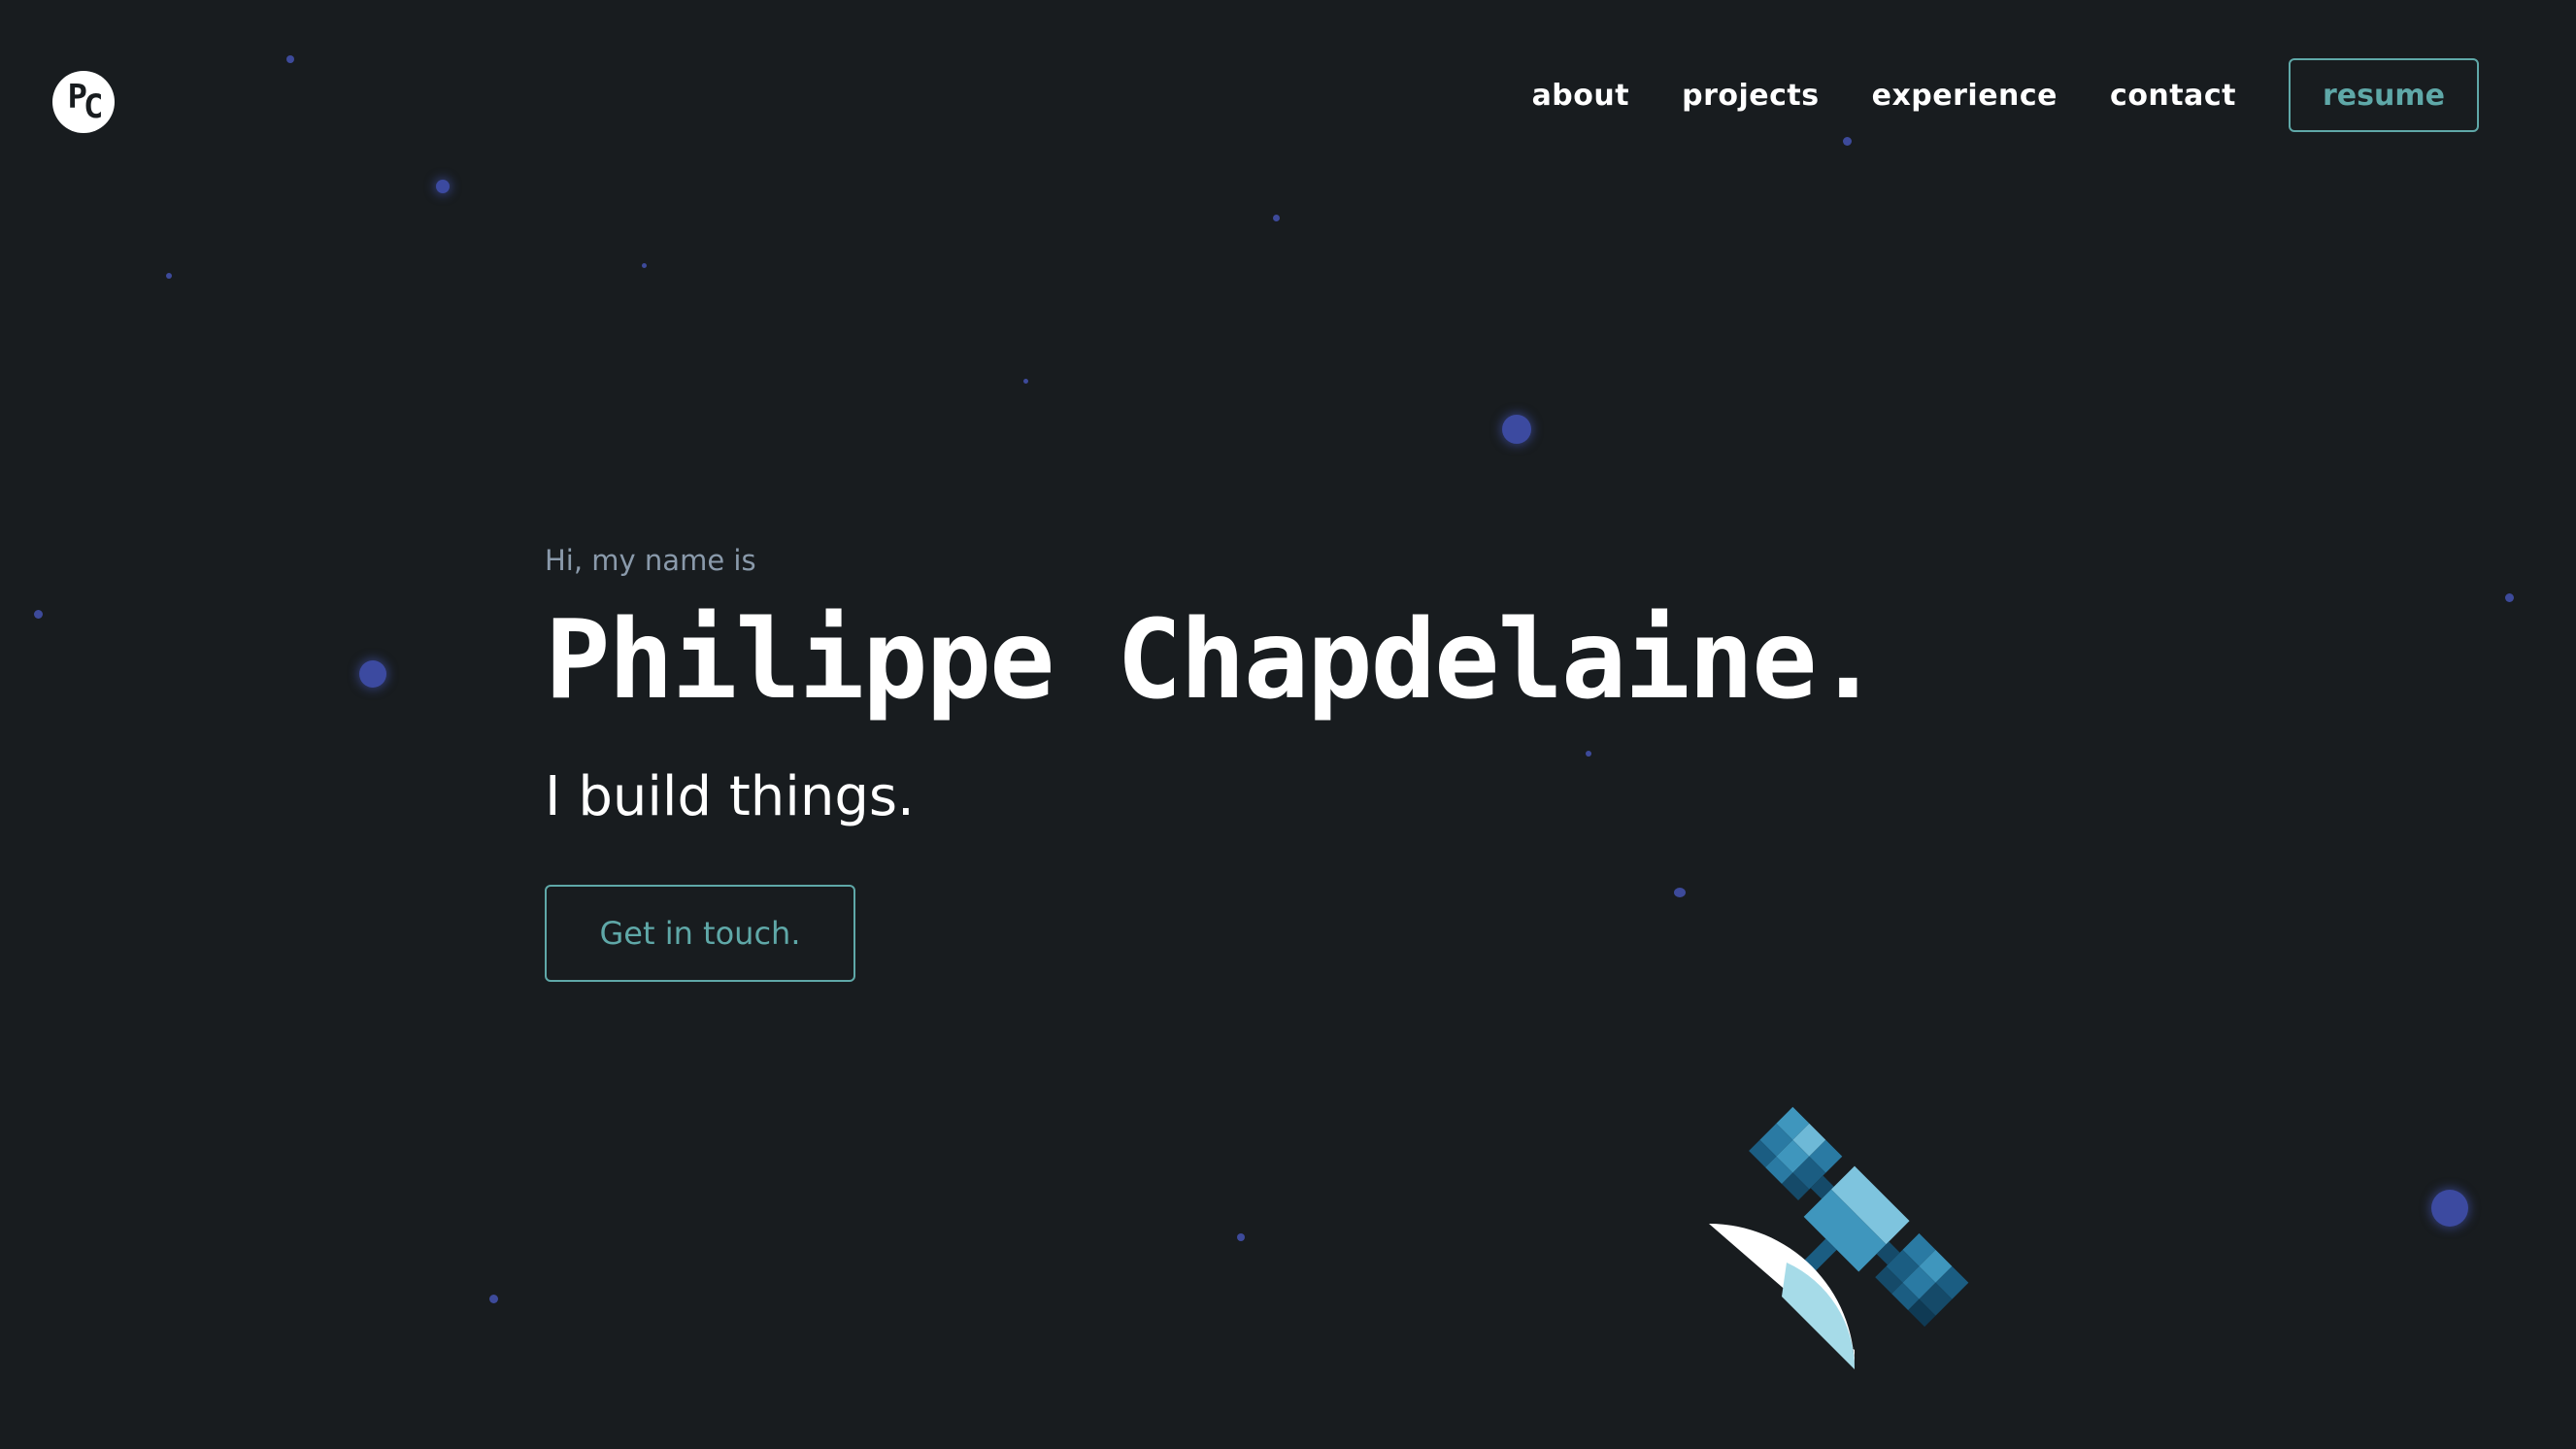 The height and width of the screenshot is (1449, 2576). Describe the element at coordinates (1581, 96) in the screenshot. I see `nav-link-about: about` at that location.